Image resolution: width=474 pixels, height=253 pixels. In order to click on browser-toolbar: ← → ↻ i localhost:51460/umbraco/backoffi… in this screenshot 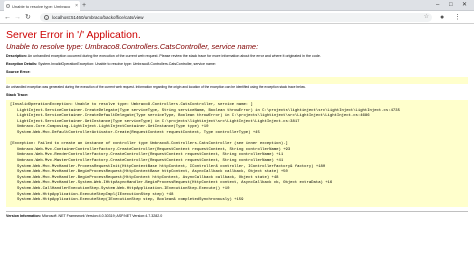, I will do `click(237, 17)`.